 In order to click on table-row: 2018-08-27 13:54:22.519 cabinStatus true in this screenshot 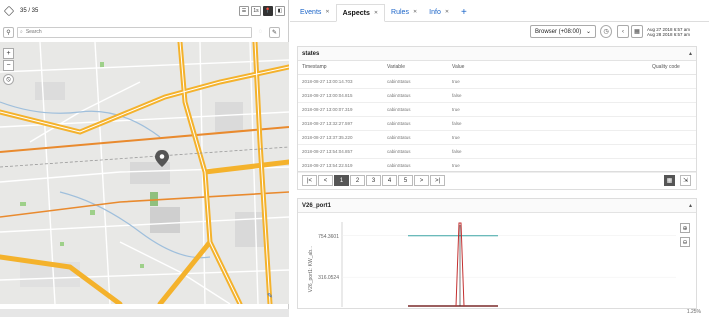, I will do `click(497, 165)`.